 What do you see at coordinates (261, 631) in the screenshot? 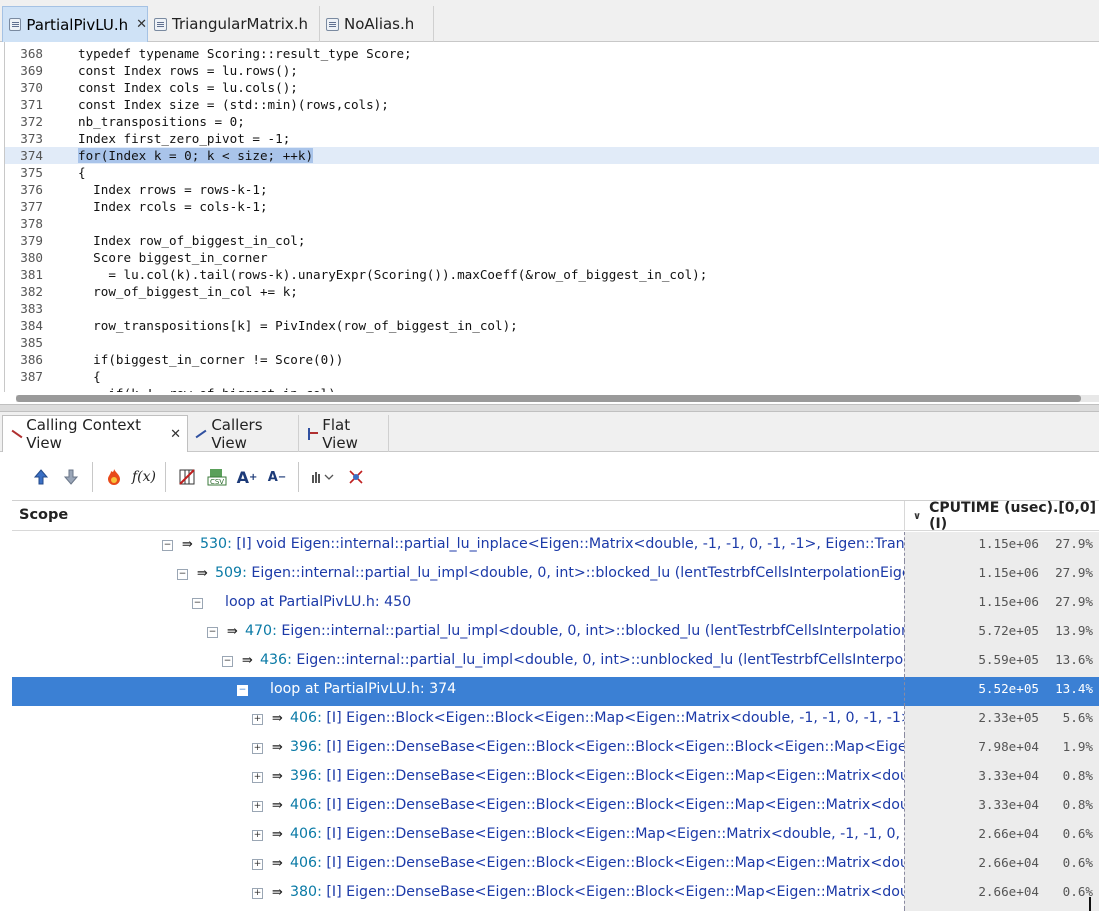
I see `call-line-number: 470:` at bounding box center [261, 631].